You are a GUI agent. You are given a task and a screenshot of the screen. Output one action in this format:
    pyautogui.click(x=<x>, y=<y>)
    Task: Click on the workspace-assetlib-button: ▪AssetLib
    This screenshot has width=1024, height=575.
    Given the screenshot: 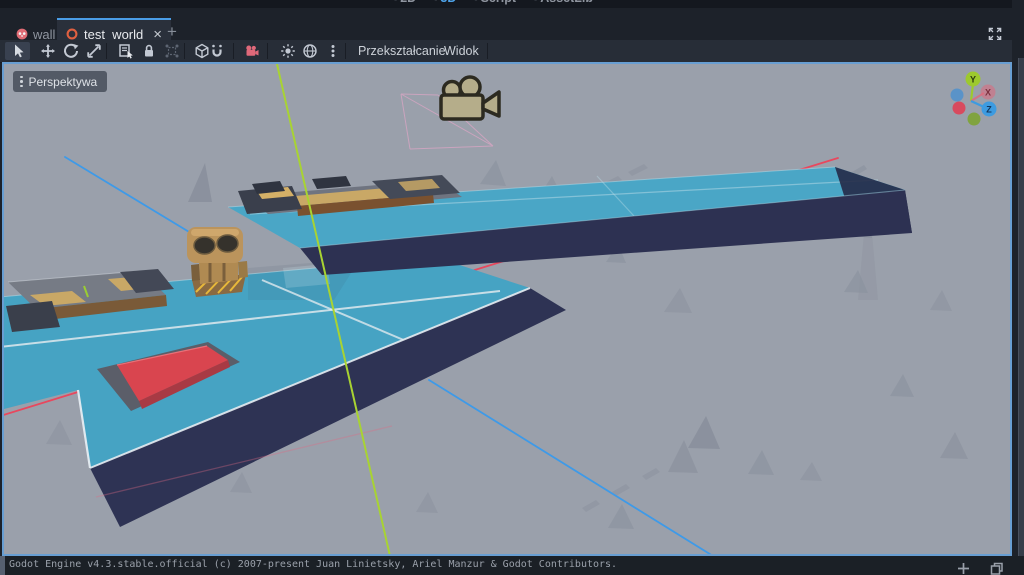 What is the action you would take?
    pyautogui.click(x=563, y=2)
    